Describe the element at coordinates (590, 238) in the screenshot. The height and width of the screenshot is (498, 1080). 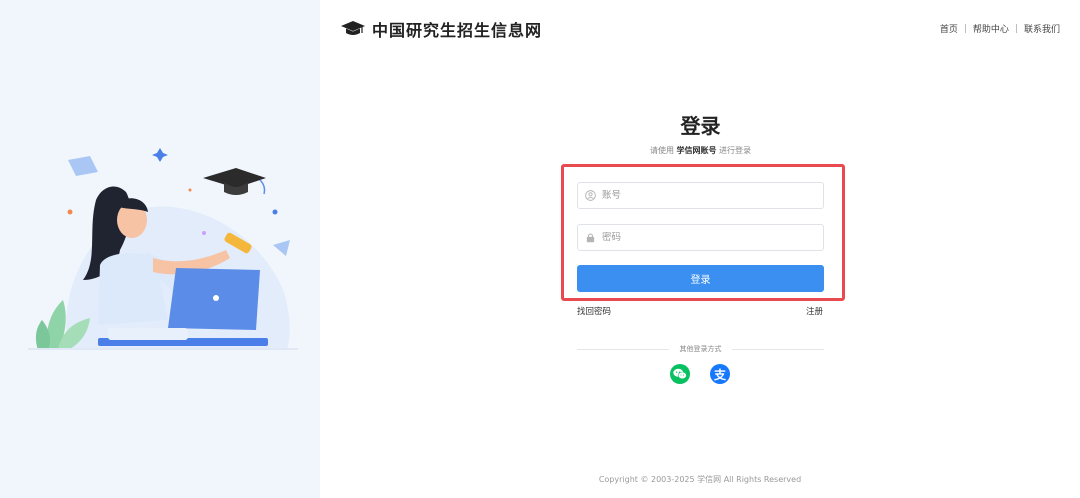
I see `lock-icon` at that location.